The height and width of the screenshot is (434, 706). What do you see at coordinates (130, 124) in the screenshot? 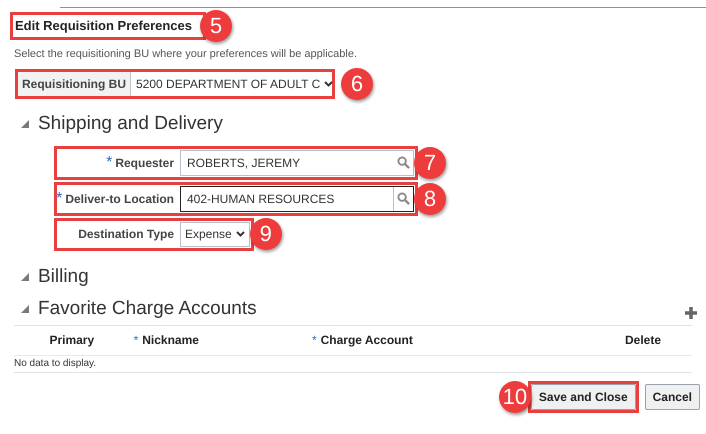
I see `section-title: Shipping and Delivery` at bounding box center [130, 124].